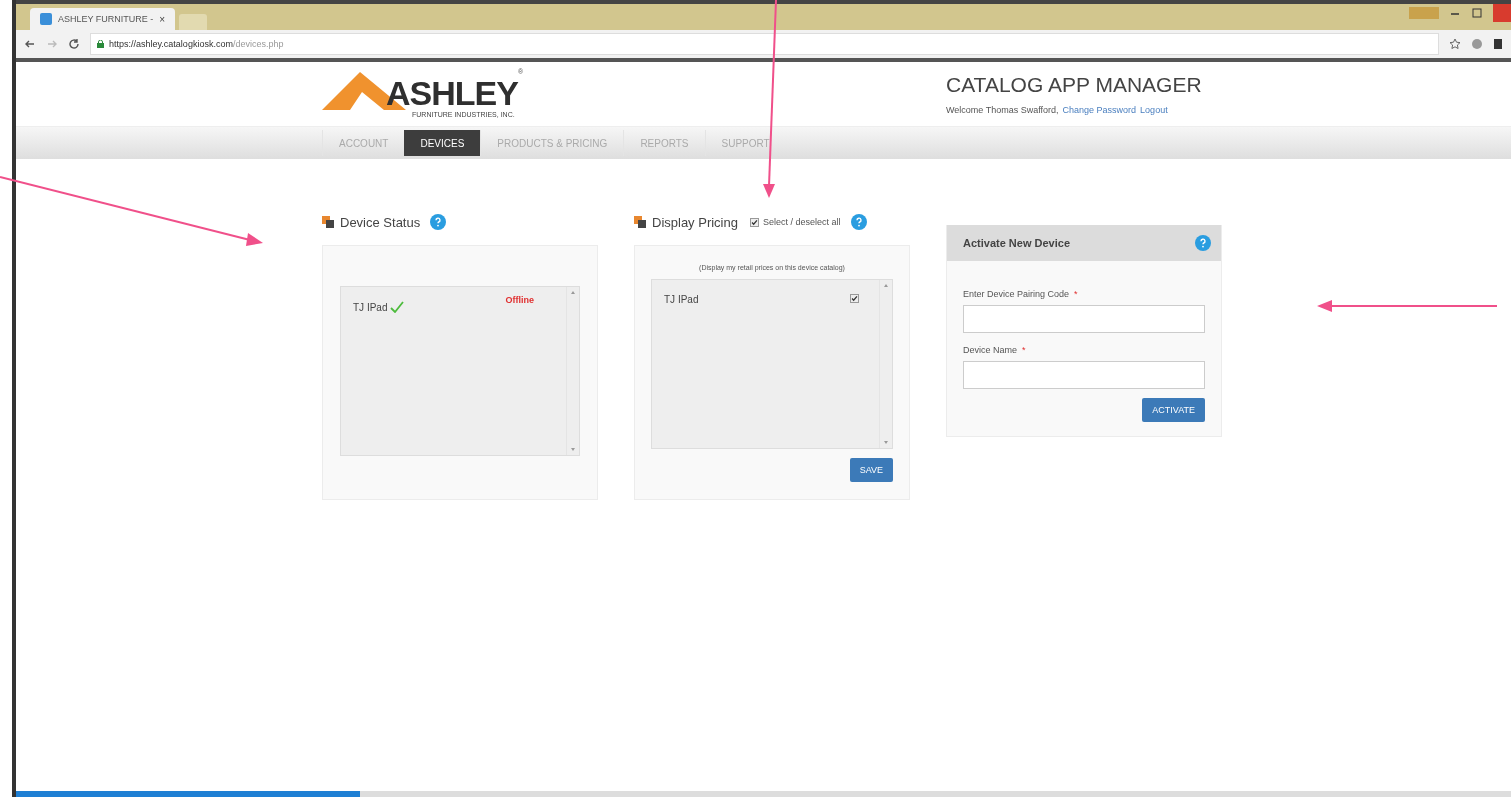 The image size is (1511, 797). What do you see at coordinates (1074, 85) in the screenshot?
I see `app-title: CATALOG APP MANAGER` at bounding box center [1074, 85].